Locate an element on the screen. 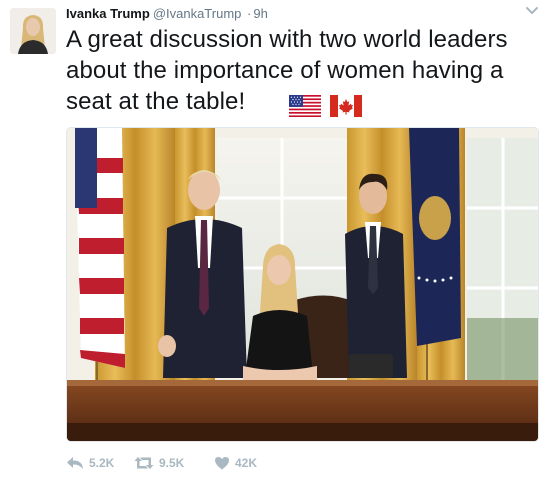 The image size is (550, 478). tweet-header: Ivanka Trump @IvankaTrump · 9h is located at coordinates (167, 14).